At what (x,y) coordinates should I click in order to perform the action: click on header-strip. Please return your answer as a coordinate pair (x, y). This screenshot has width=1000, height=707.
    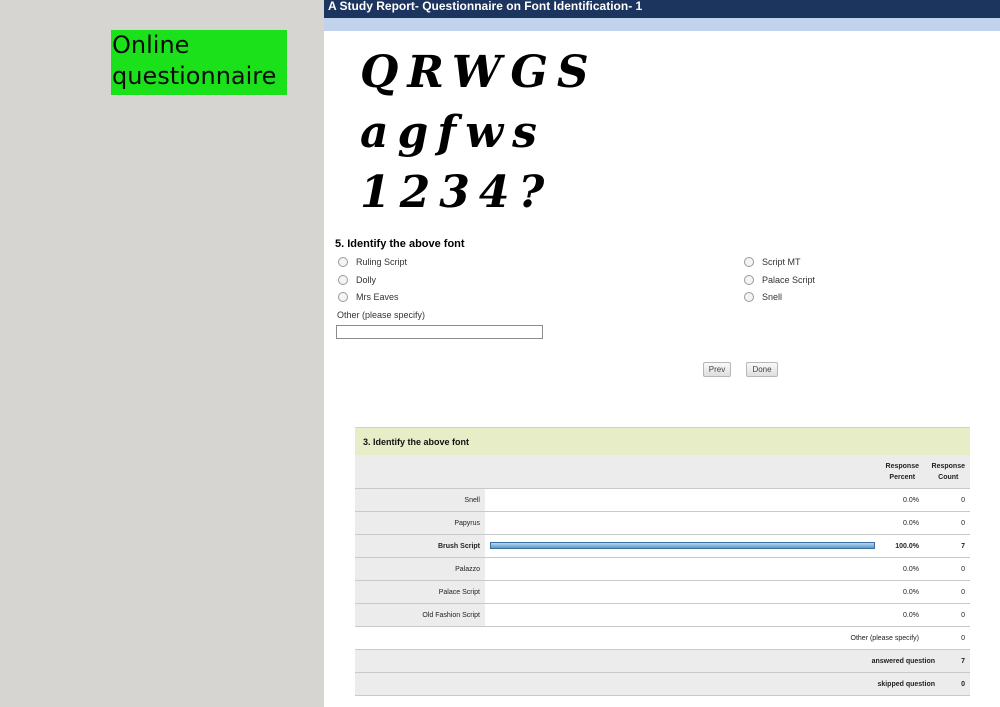
    Looking at the image, I should click on (662, 24).